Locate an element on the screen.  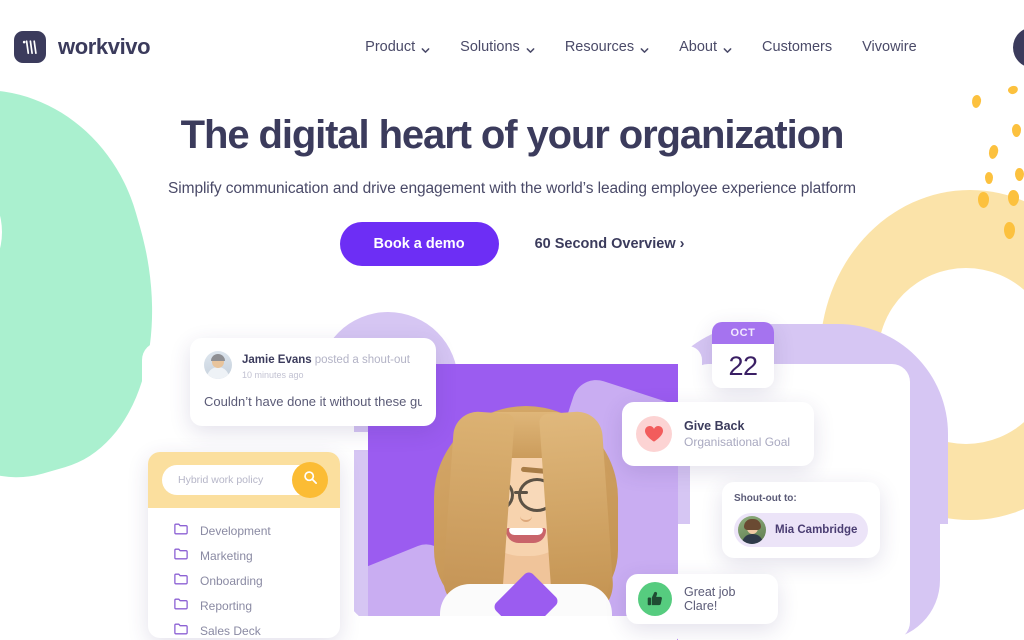
folder-list-item: Reporting is located at coordinates (257, 606).